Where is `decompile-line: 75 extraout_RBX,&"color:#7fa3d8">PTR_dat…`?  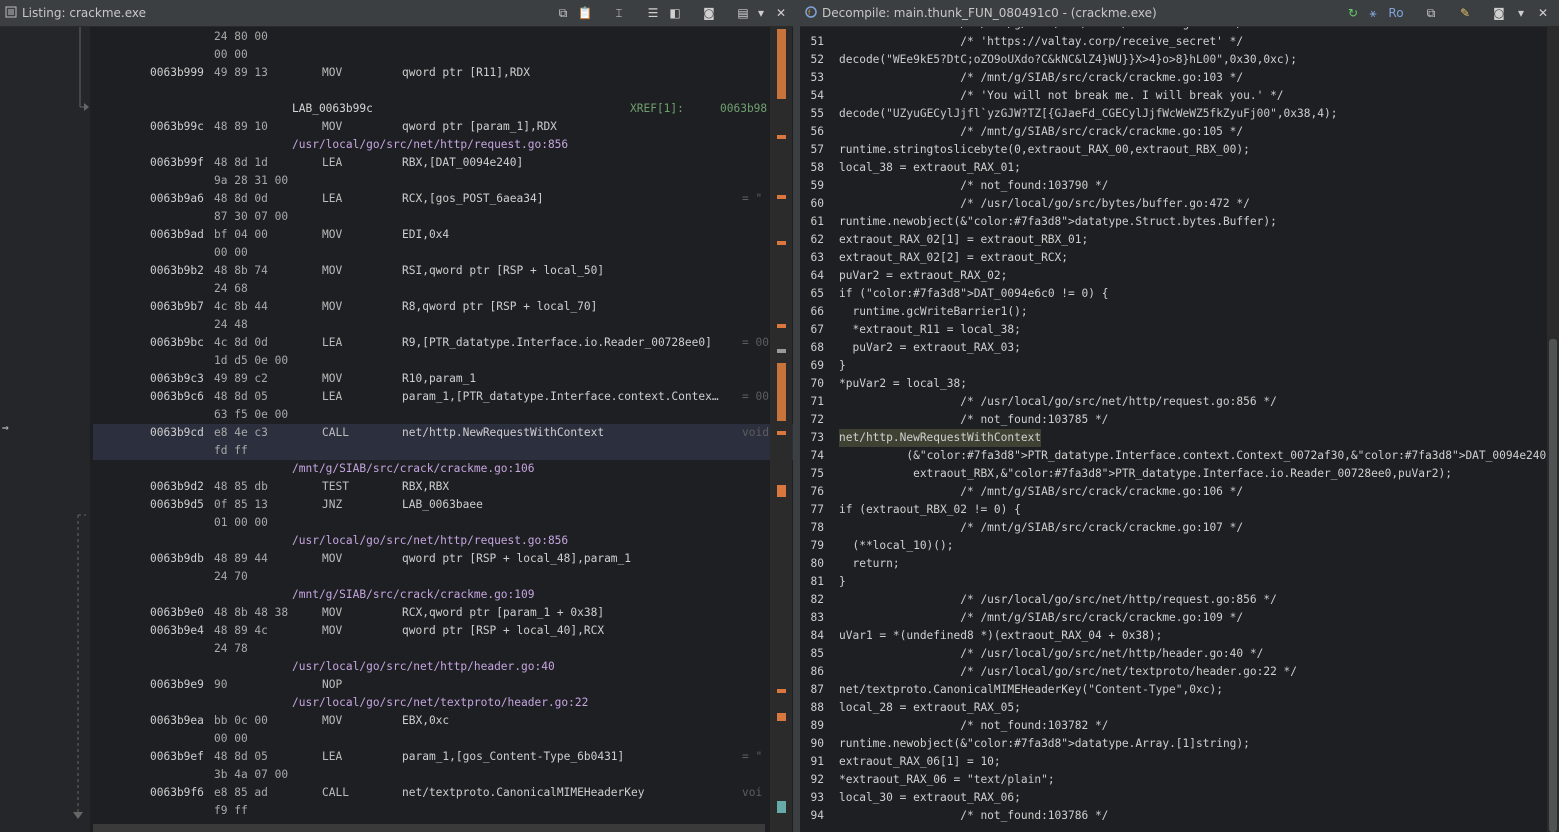
decompile-line: 75 extraout_RBX,&"color:#7fa3d8">PTR_dat… is located at coordinates (1173, 474).